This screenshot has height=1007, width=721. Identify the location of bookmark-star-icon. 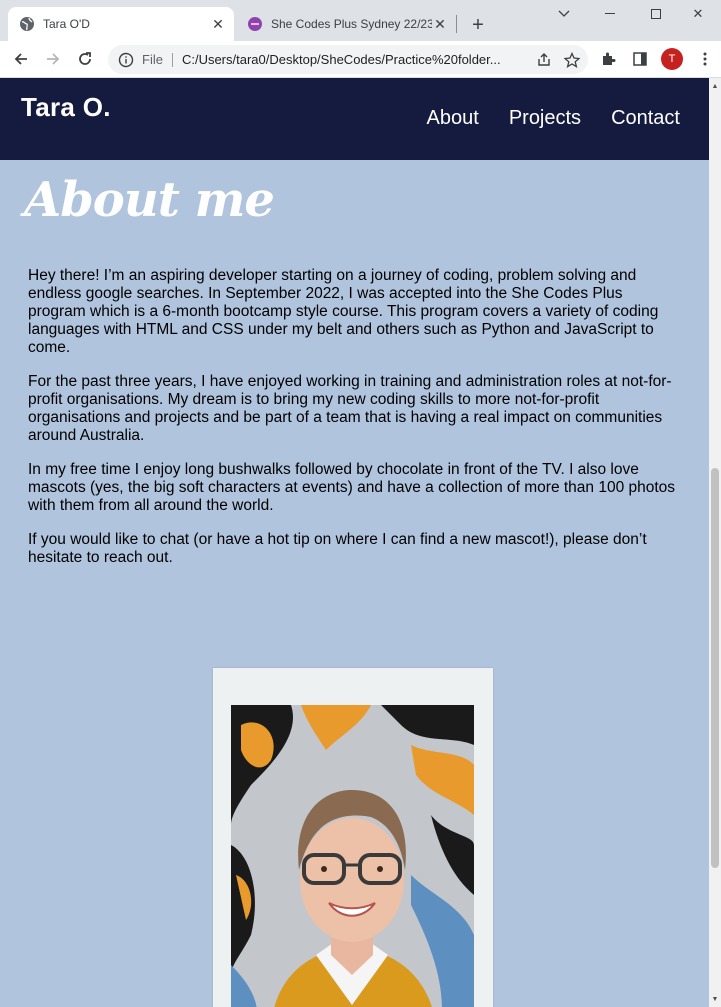
(572, 60).